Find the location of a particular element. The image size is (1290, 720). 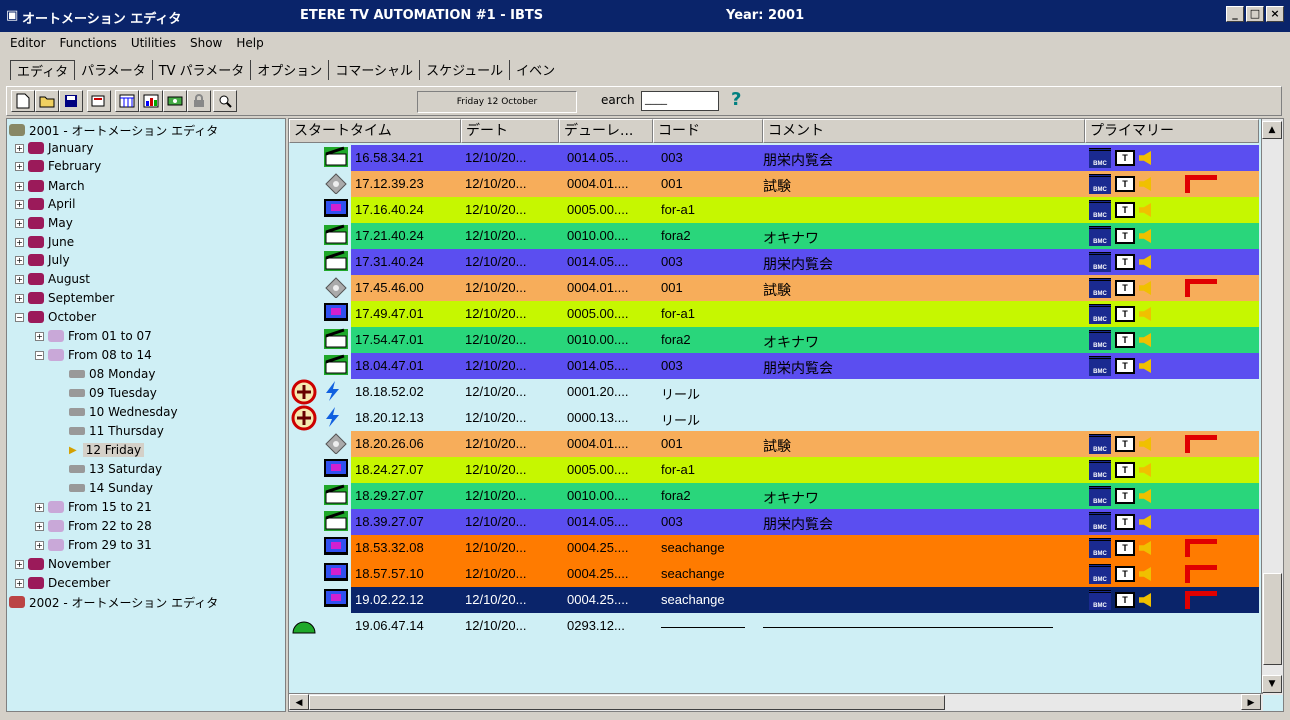

tree-day-selected: ▶ 12 Friday is located at coordinates (107, 450).